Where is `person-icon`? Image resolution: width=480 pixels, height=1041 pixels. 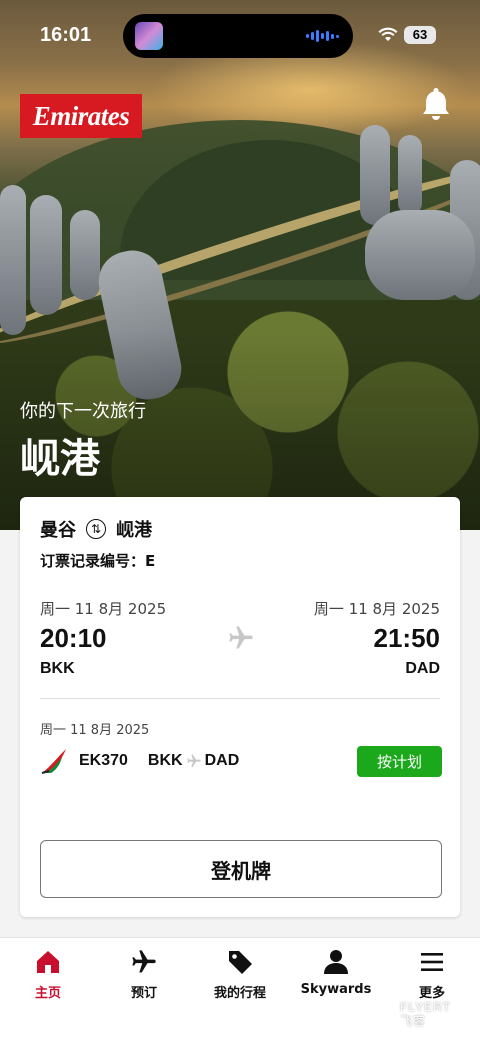 person-icon is located at coordinates (336, 962).